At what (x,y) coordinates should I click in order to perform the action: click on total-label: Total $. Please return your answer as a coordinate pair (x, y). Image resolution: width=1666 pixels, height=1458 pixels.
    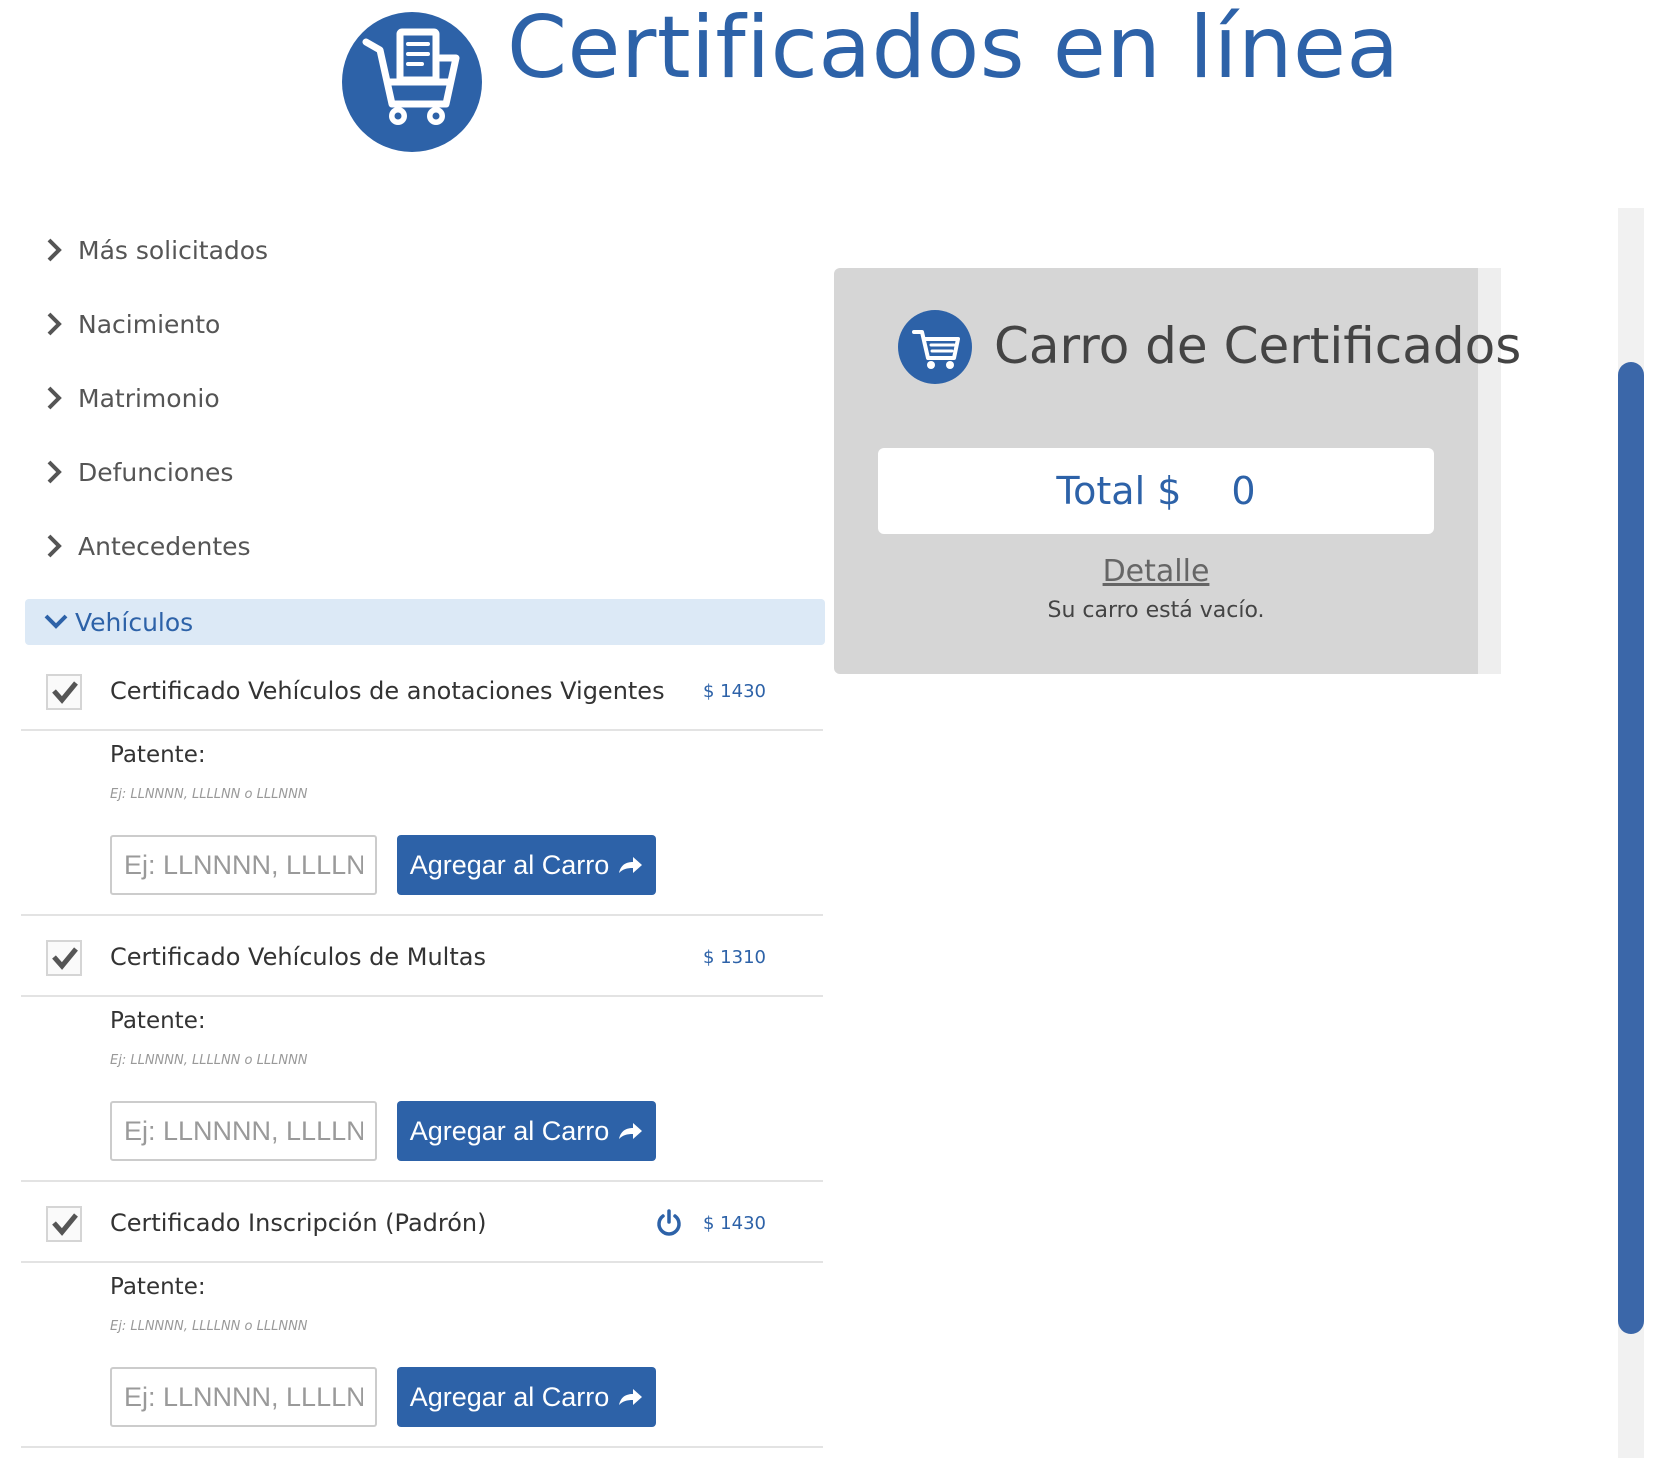
    Looking at the image, I should click on (1119, 491).